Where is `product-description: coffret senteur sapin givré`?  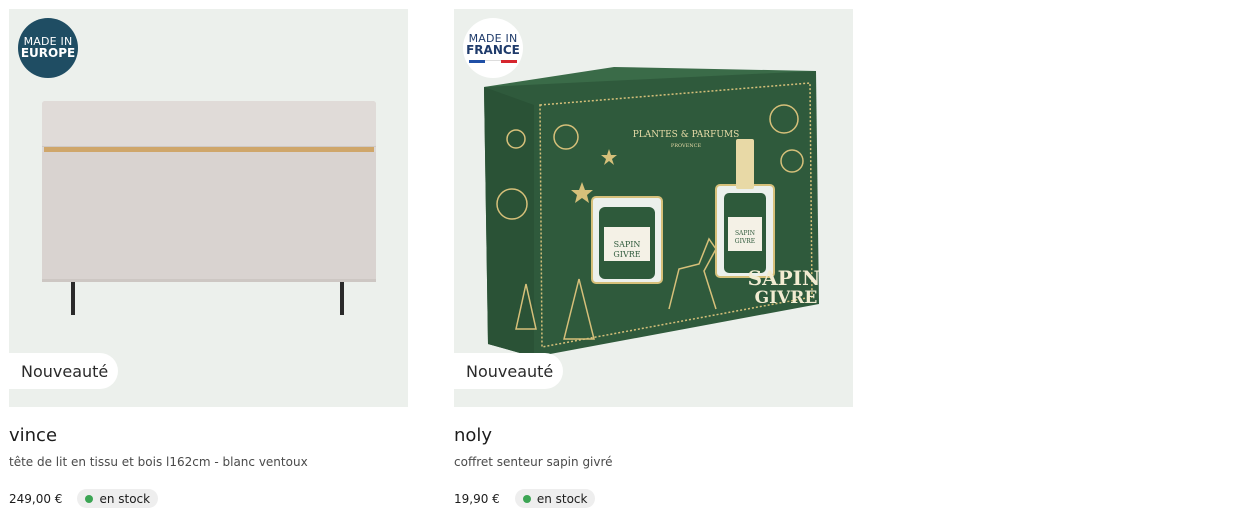
product-description: coffret senteur sapin givré is located at coordinates (653, 462).